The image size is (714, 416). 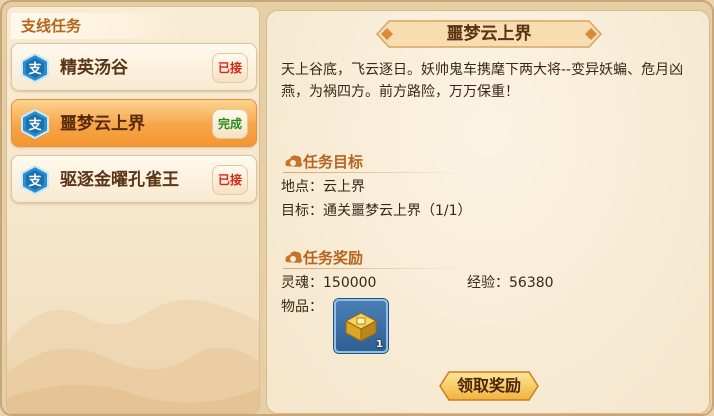 What do you see at coordinates (96, 26) in the screenshot?
I see `side-quest-title: 支线任务` at bounding box center [96, 26].